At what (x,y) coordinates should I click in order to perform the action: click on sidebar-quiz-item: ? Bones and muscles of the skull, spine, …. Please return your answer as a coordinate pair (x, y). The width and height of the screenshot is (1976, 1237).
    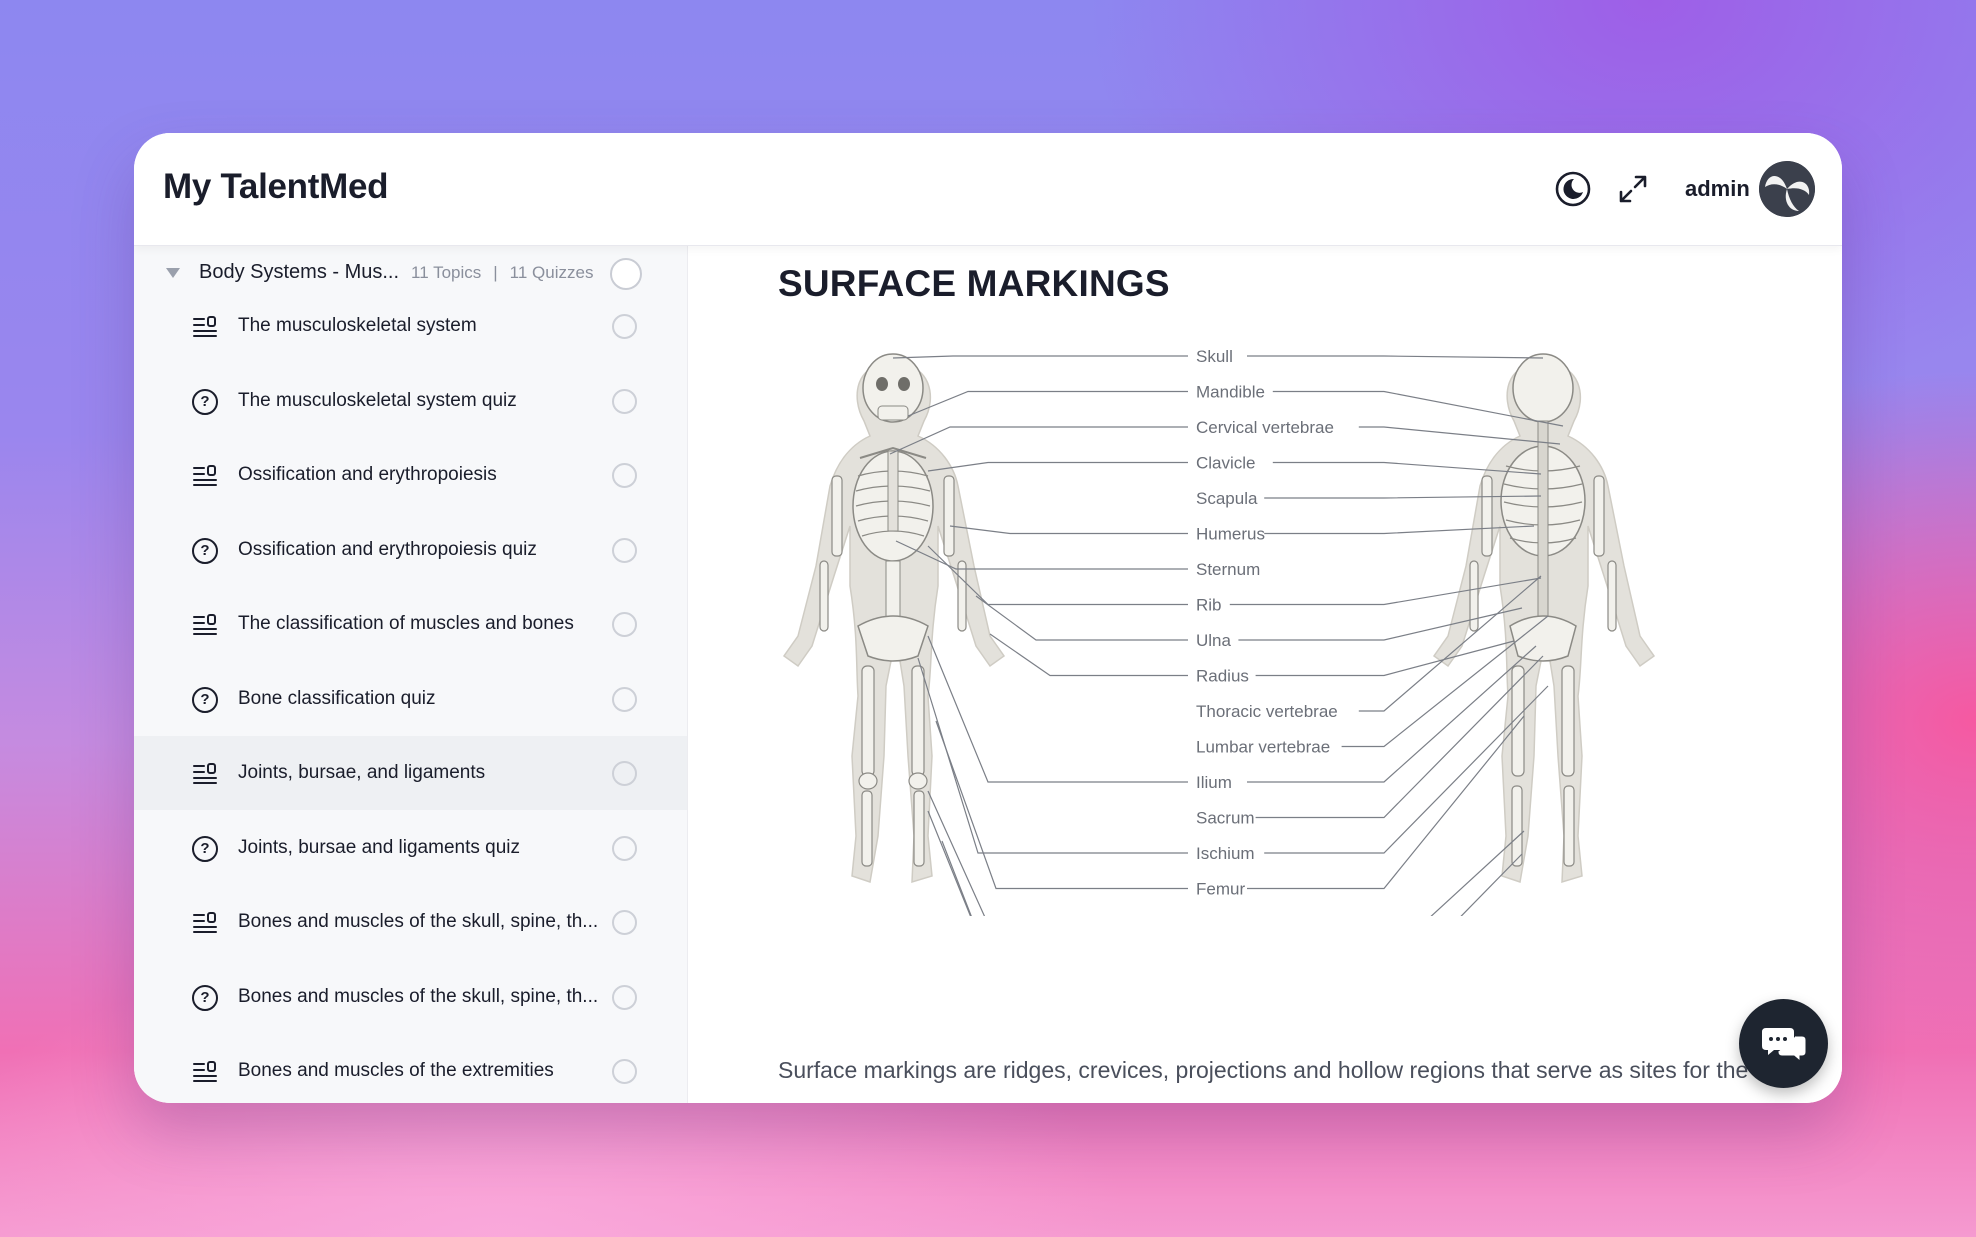
    Looking at the image, I should click on (410, 997).